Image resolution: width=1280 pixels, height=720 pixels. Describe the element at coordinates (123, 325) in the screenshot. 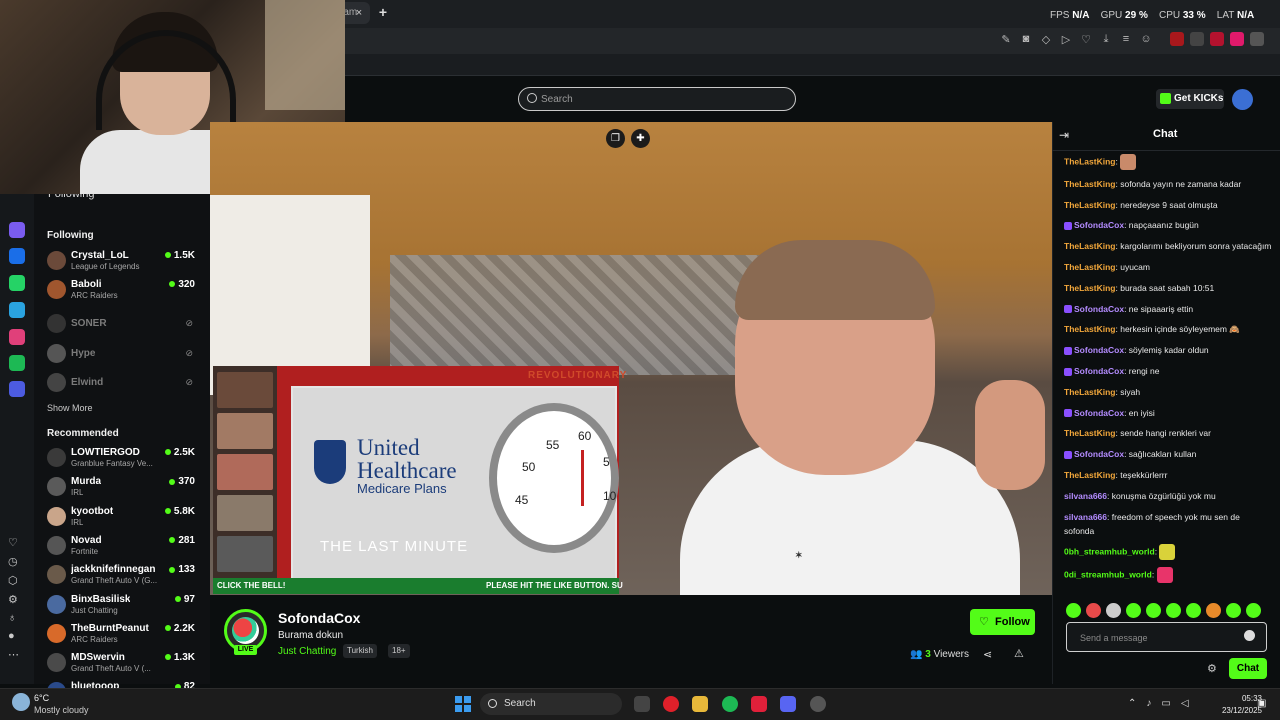

I see `sidebar-channel-offline: SONER ⊘` at that location.